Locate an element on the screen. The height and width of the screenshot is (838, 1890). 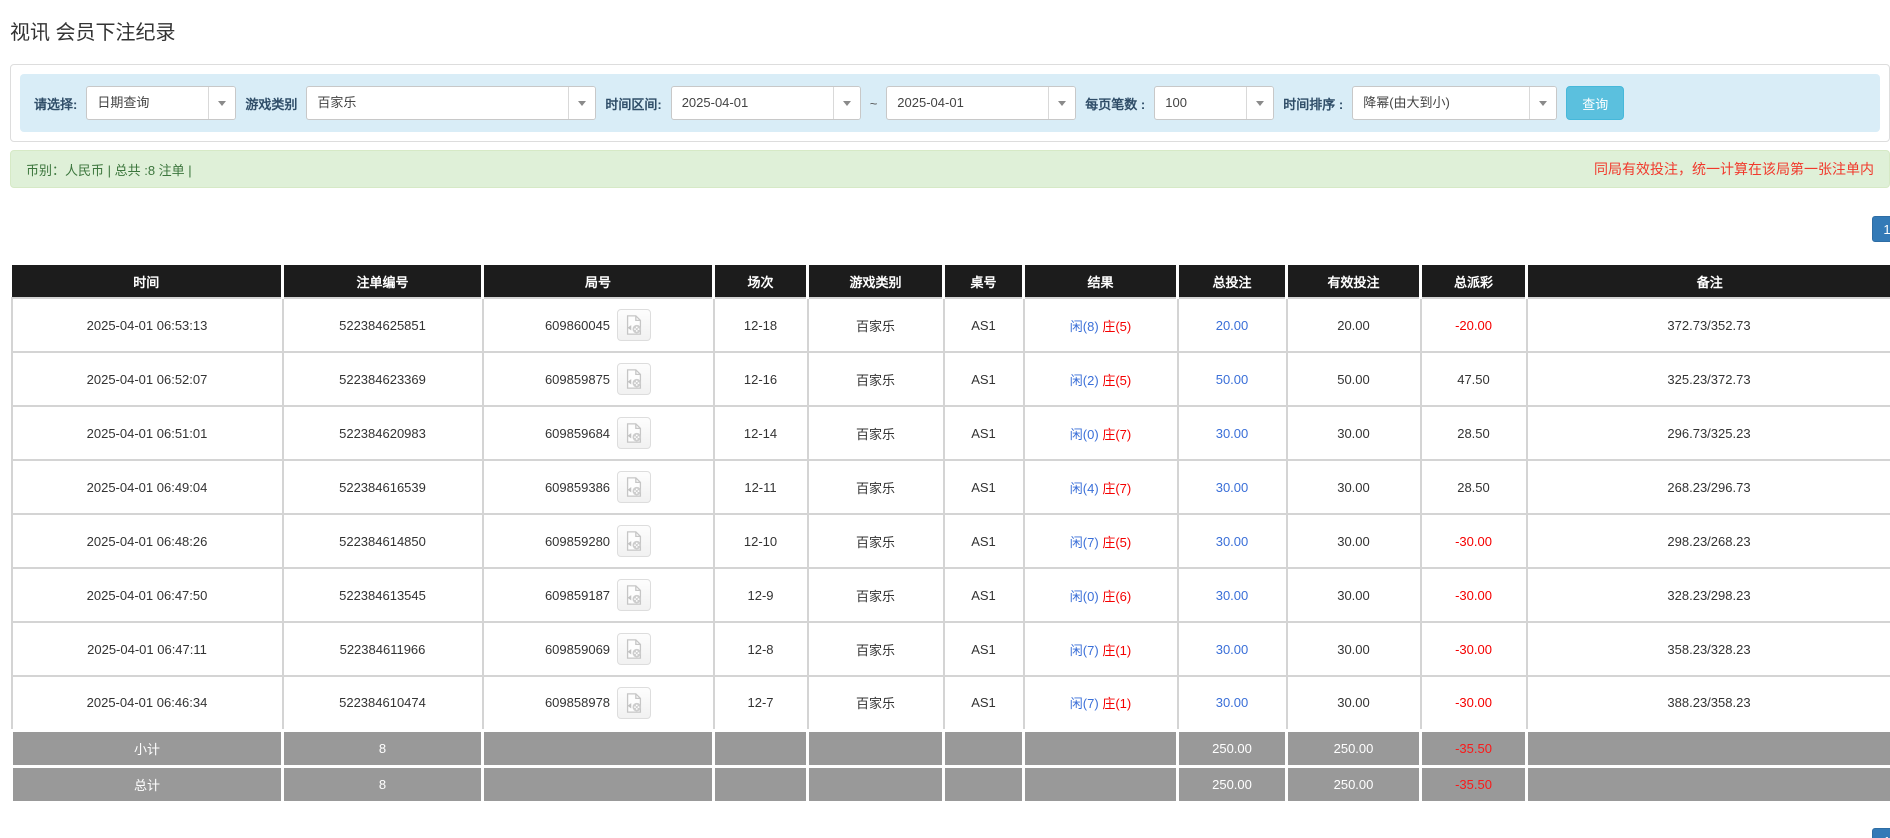
total-bet-link: 50.00 is located at coordinates (1232, 379).